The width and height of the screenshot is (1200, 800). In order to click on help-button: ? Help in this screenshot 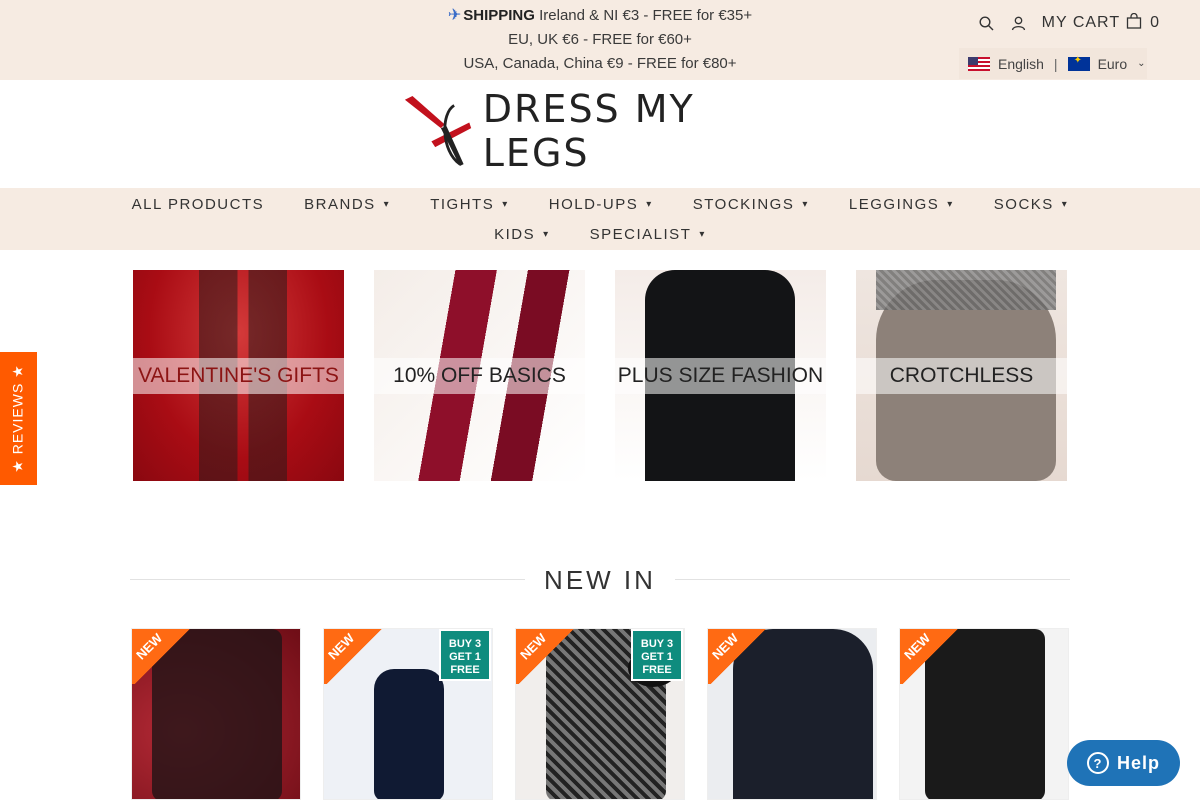, I will do `click(1123, 763)`.